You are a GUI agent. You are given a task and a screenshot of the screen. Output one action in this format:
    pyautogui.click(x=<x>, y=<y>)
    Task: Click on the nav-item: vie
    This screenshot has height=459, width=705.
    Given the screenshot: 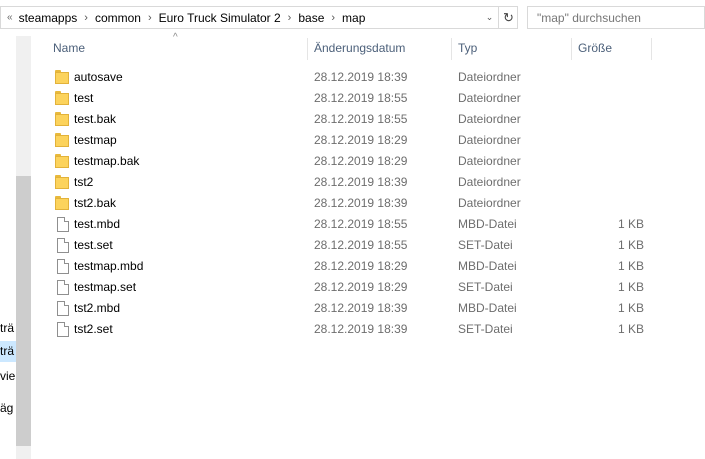 What is the action you would take?
    pyautogui.click(x=7, y=376)
    